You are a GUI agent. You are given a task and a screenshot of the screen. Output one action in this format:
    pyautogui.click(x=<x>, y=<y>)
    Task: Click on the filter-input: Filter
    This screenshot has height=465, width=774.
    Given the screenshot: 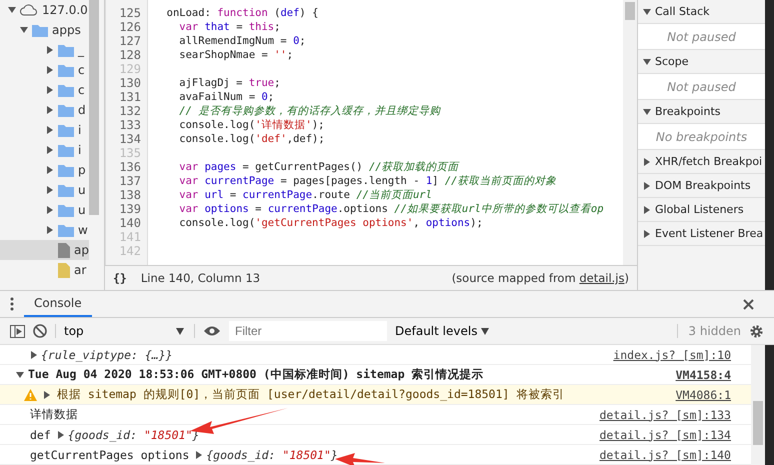 What is the action you would take?
    pyautogui.click(x=308, y=331)
    